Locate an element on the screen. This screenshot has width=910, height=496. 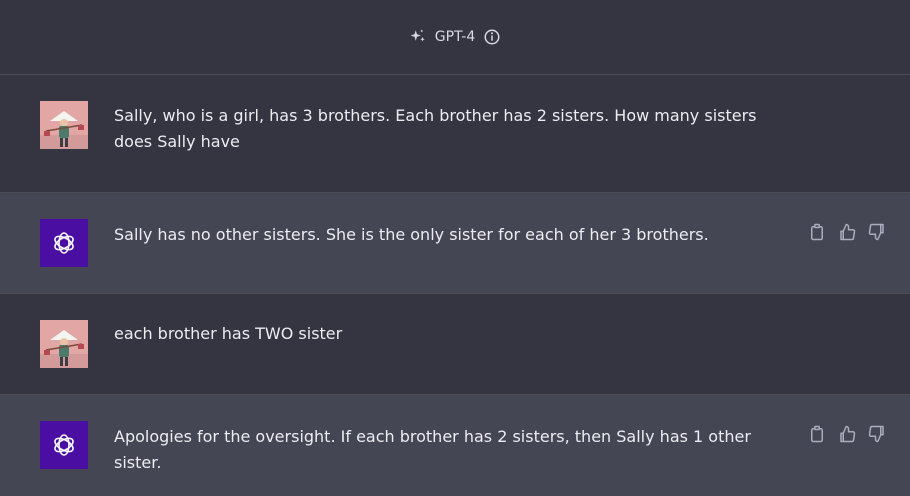
model-label: GPT-4 is located at coordinates (455, 37).